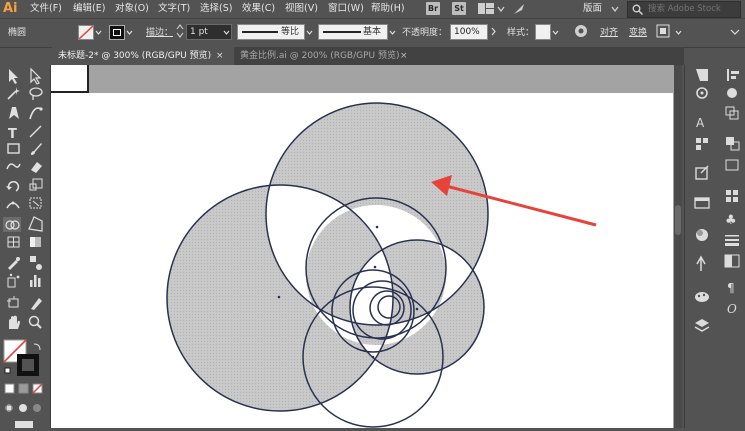 This screenshot has height=431, width=745. What do you see at coordinates (469, 32) in the screenshot?
I see `opacity-field: 100%` at bounding box center [469, 32].